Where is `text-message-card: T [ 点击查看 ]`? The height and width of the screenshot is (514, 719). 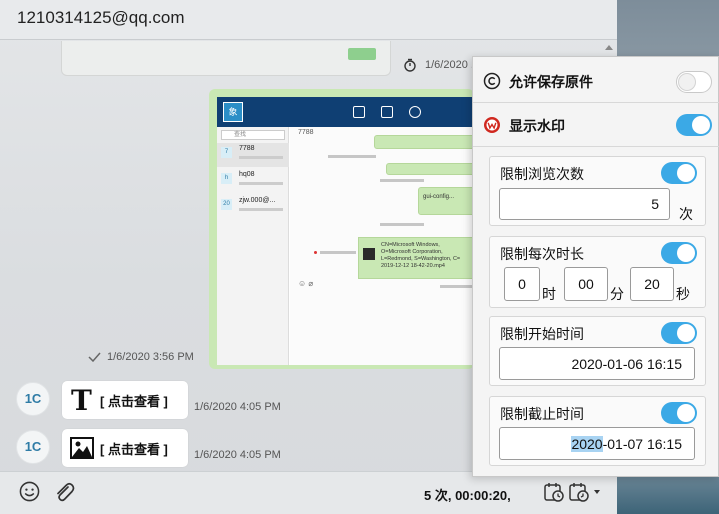 text-message-card: T [ 点击查看 ] is located at coordinates (125, 400).